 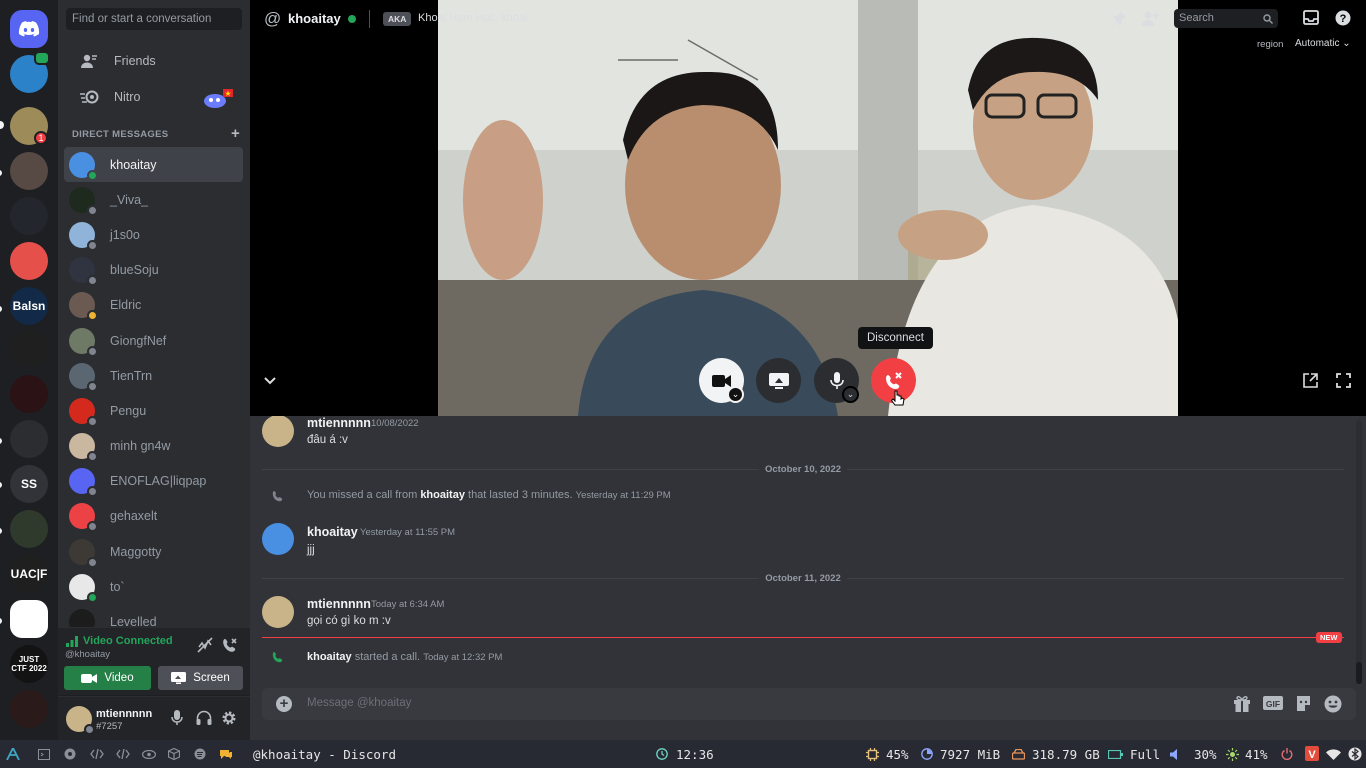 What do you see at coordinates (359, 703) in the screenshot?
I see `message-input: Message @khoaitay` at bounding box center [359, 703].